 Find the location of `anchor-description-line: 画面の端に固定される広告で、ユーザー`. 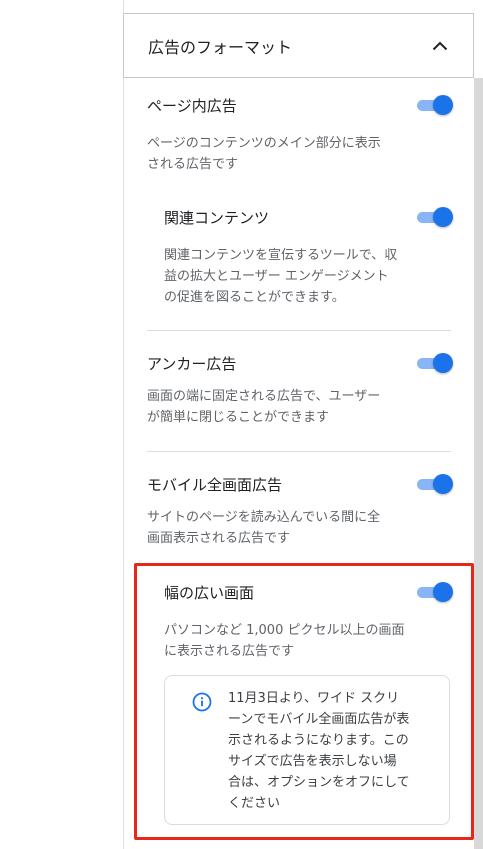

anchor-description-line: 画面の端に固定される広告で、ユーザー is located at coordinates (264, 396).